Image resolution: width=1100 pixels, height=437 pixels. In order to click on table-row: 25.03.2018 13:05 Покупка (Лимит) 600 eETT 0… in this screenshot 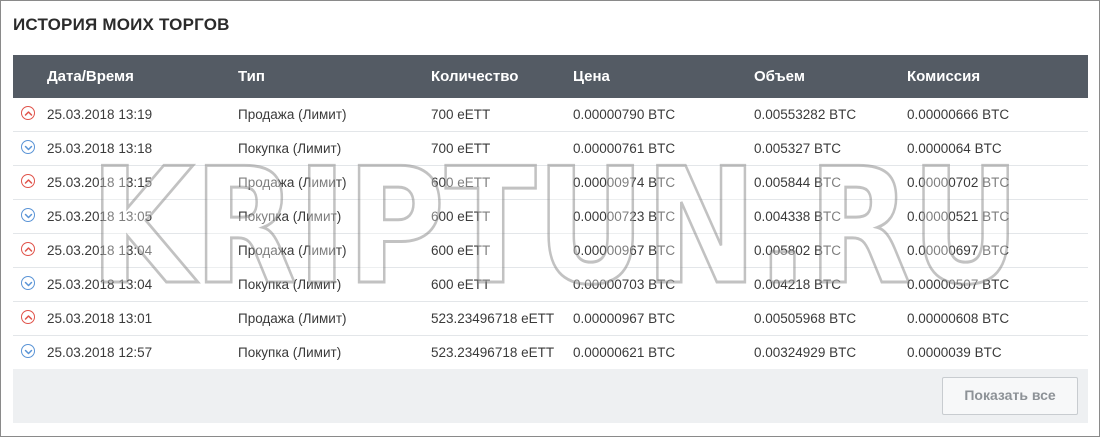, I will do `click(550, 217)`.